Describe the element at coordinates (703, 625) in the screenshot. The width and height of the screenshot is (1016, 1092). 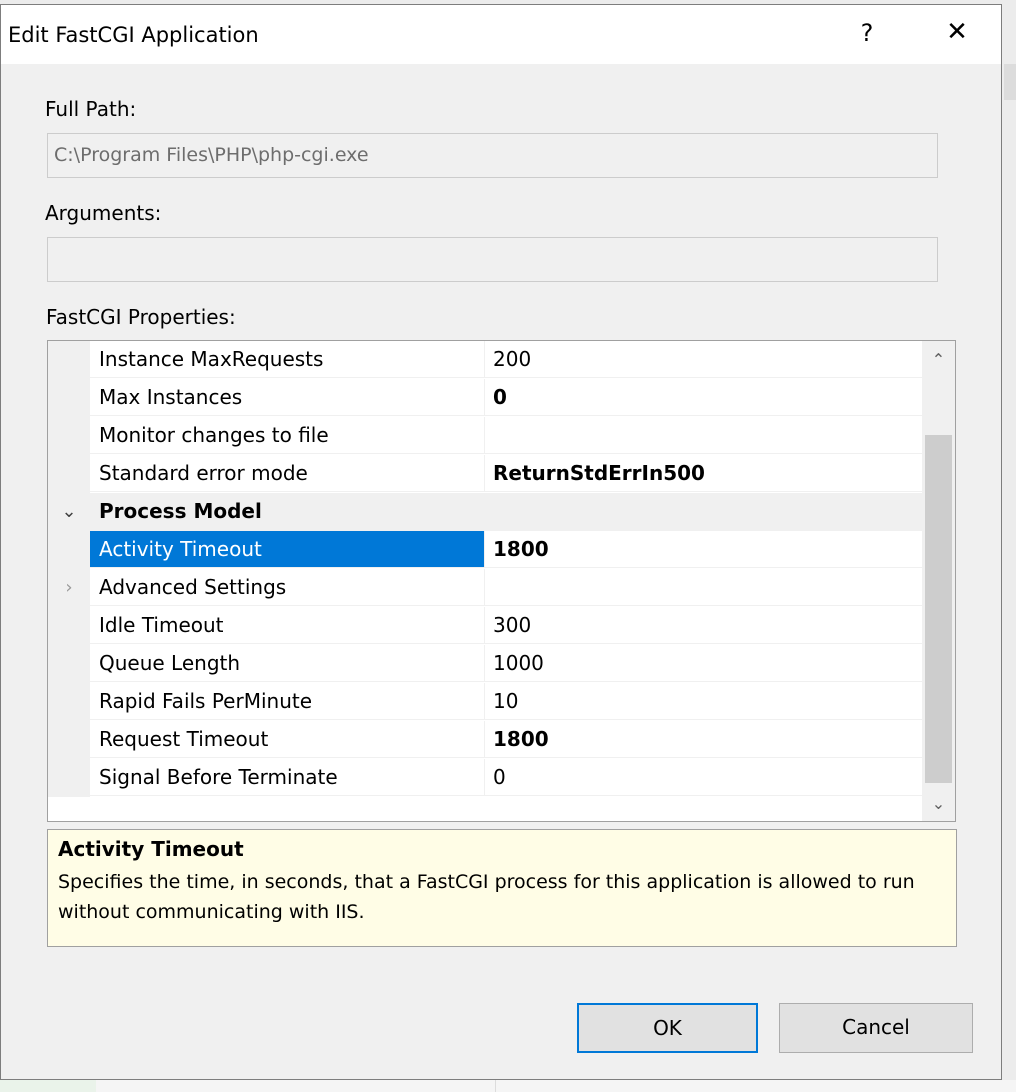
I see `property-value: 300` at that location.